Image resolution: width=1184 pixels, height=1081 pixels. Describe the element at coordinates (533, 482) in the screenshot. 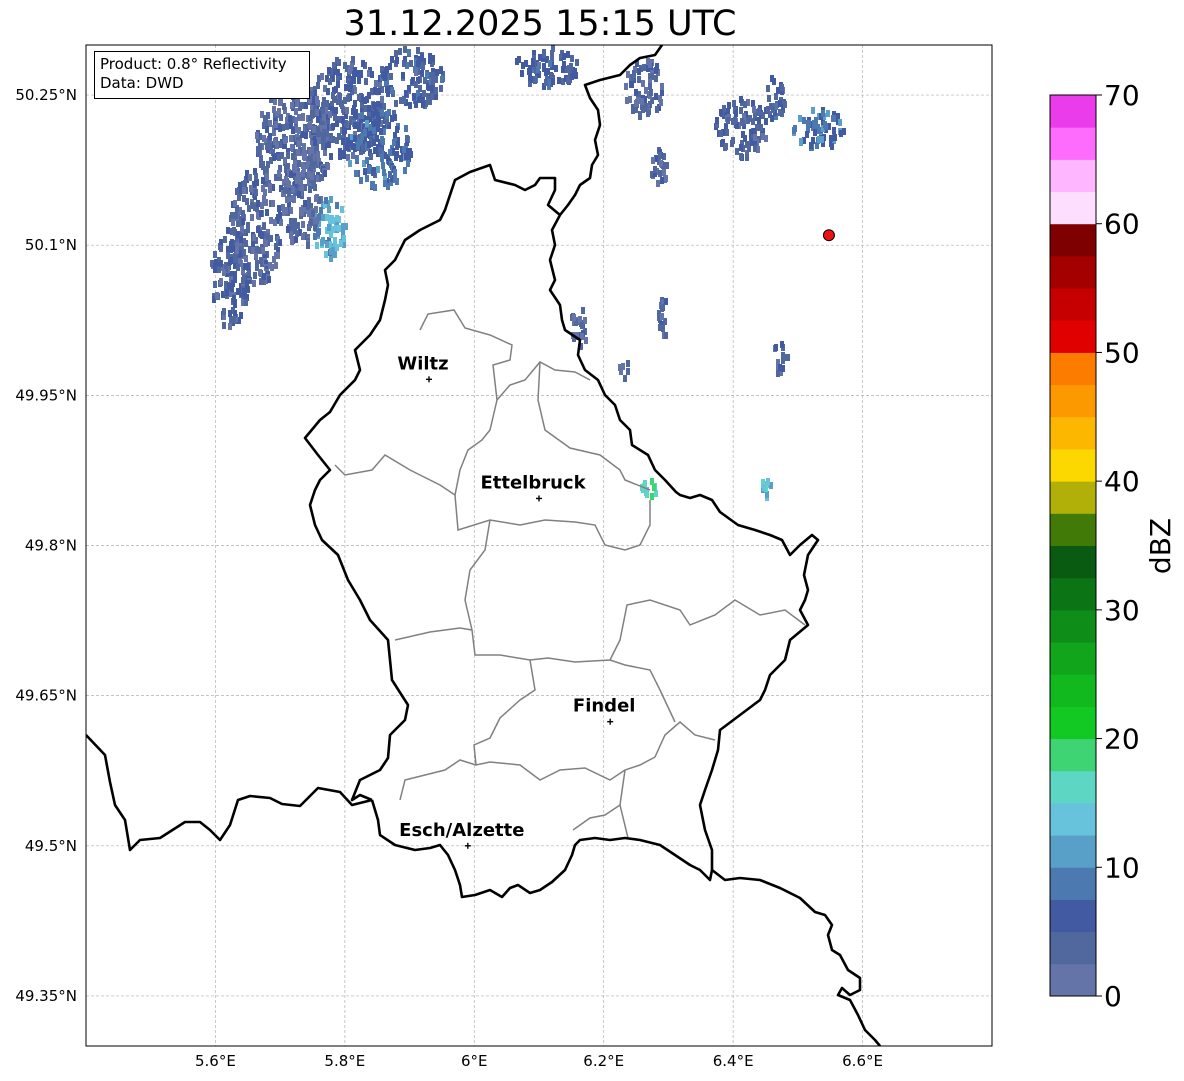

I see `city-label: Ettelbruck` at that location.